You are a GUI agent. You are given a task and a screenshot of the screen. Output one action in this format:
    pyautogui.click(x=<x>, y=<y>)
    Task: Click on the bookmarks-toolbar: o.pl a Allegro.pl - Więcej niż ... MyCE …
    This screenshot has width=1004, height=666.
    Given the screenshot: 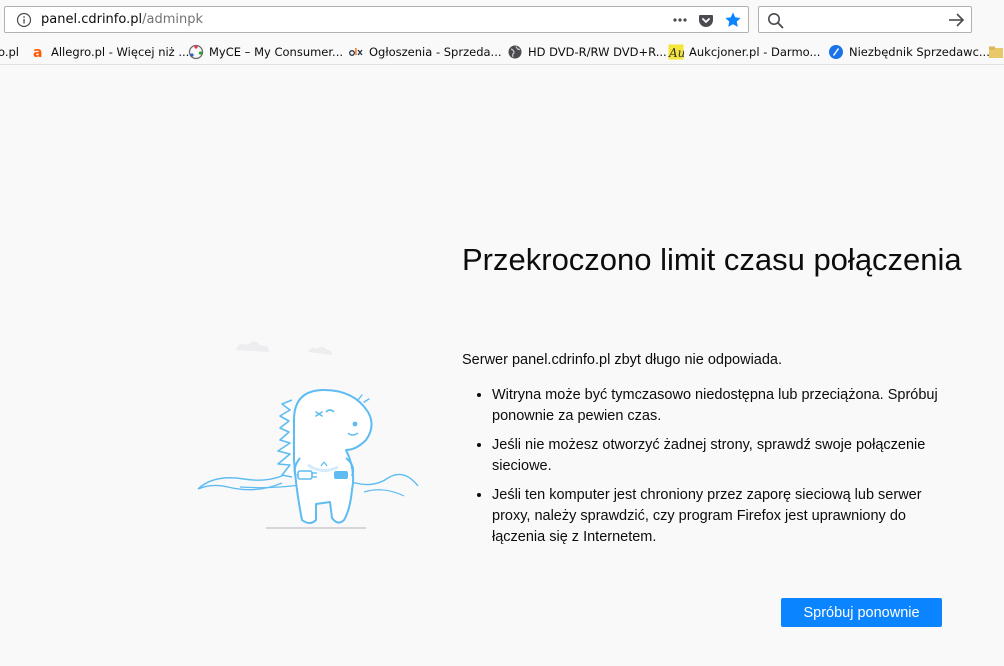 What is the action you would take?
    pyautogui.click(x=502, y=52)
    